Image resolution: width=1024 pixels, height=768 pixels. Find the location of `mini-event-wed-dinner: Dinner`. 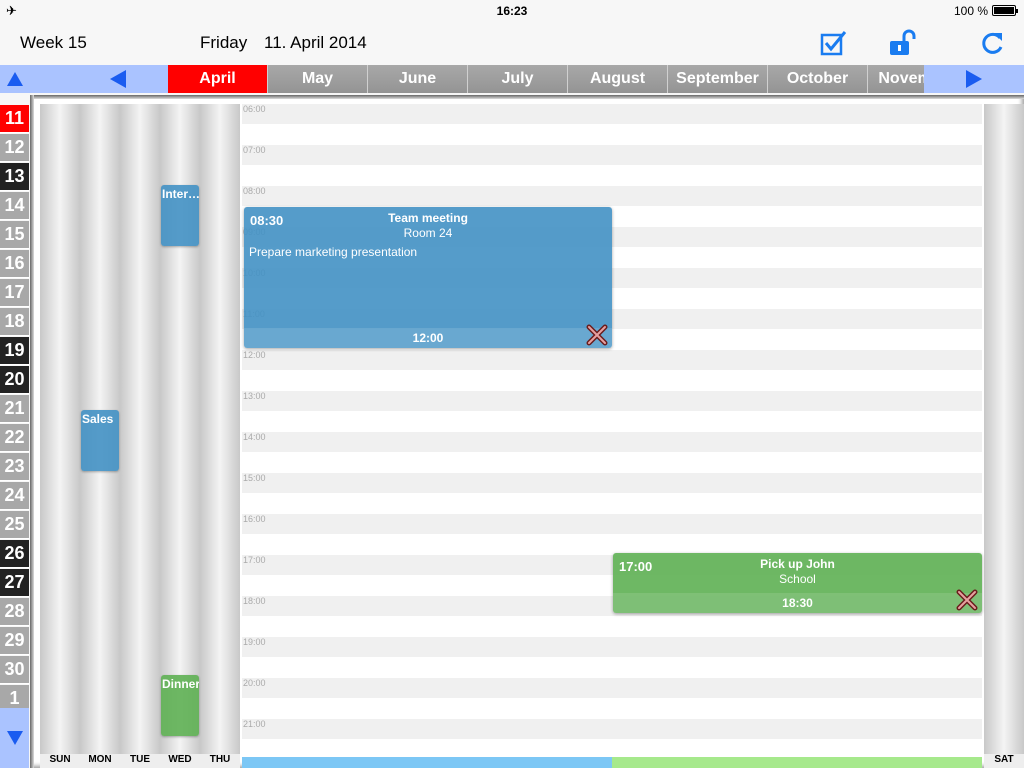

mini-event-wed-dinner: Dinner is located at coordinates (180, 705).